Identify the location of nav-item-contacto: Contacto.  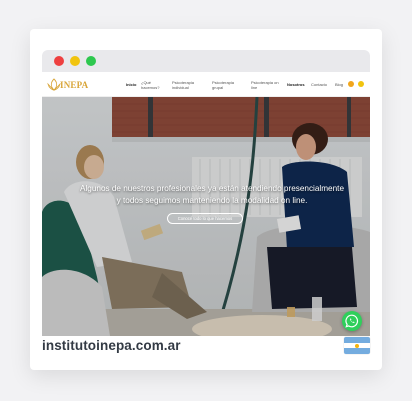
(319, 84).